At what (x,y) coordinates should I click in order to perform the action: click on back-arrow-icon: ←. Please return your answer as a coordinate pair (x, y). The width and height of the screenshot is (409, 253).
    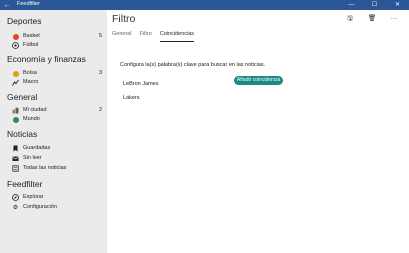
    Looking at the image, I should click on (7, 5).